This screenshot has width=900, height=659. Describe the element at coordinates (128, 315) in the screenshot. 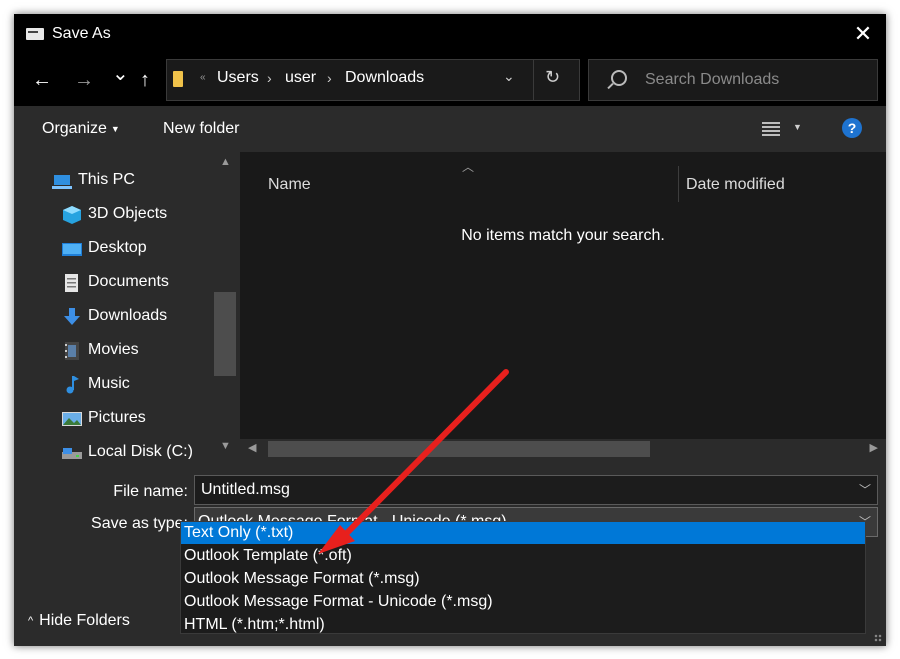

I see `nav-label: Downloads` at that location.